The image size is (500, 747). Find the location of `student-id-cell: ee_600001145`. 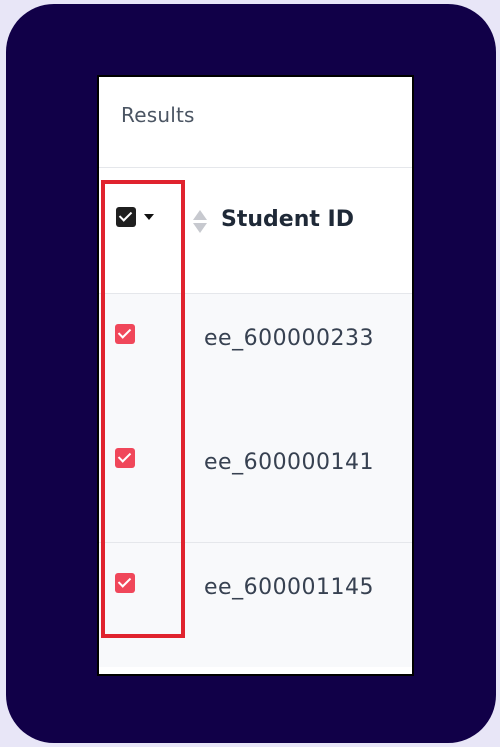

student-id-cell: ee_600001145 is located at coordinates (289, 587).